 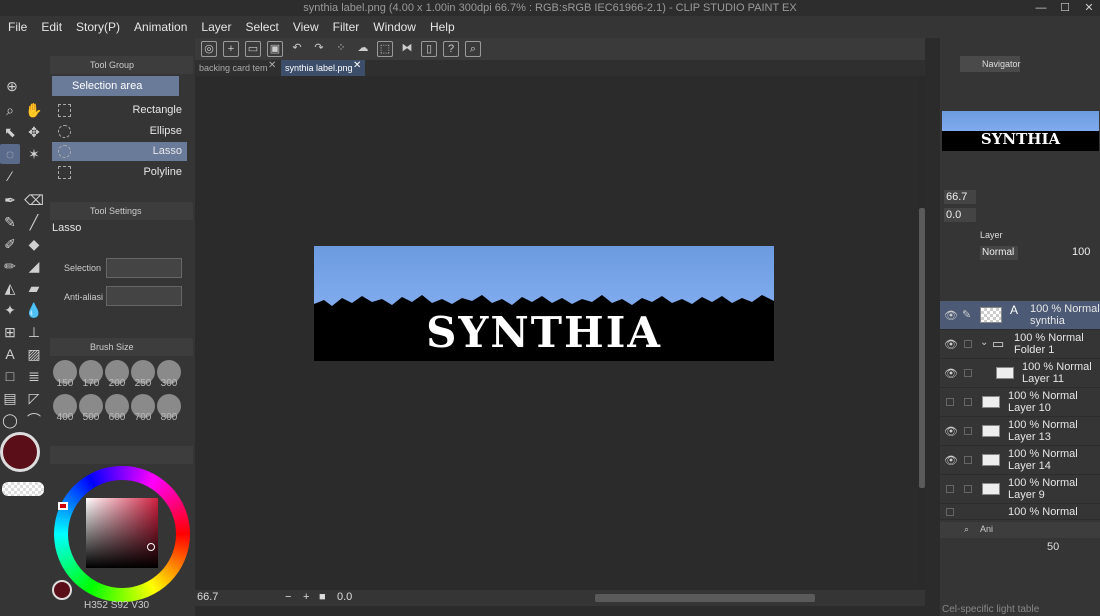 I want to click on water-drop-icon: 💧, so click(x=34, y=310).